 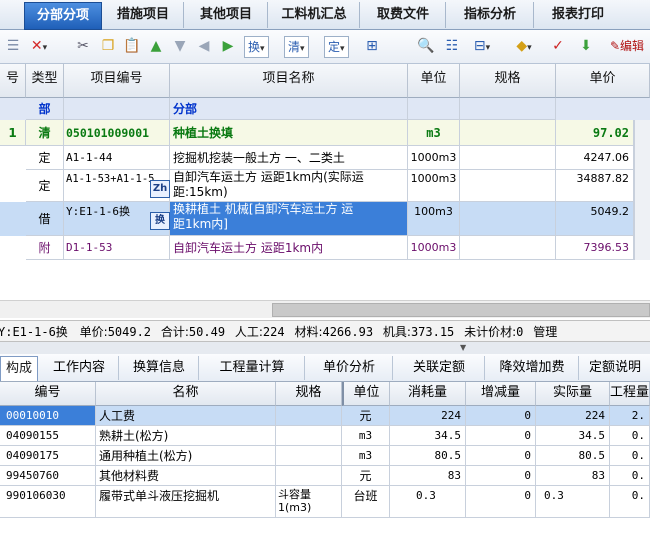 What do you see at coordinates (366, 416) in the screenshot?
I see `row-unit: 元` at bounding box center [366, 416].